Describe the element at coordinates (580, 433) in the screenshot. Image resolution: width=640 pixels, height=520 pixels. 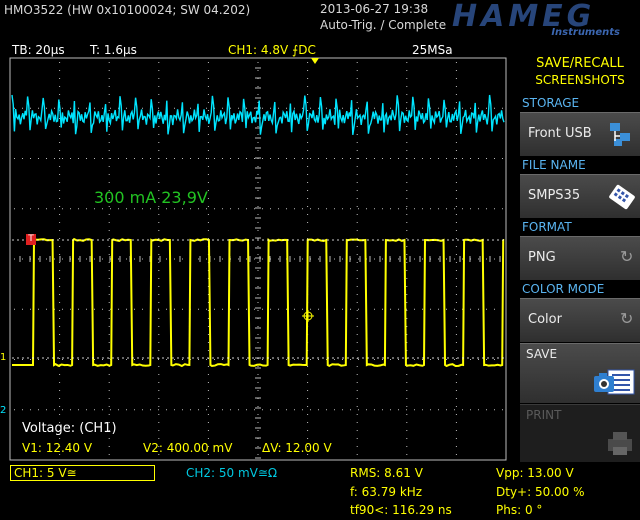
I see `print-button: PRINT` at that location.